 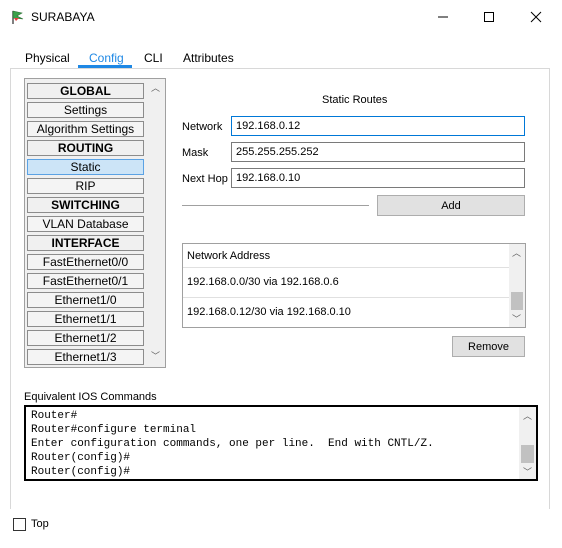 I want to click on sidebar-item-fastethernet0-1: FastEthernet0/1, so click(x=85, y=281).